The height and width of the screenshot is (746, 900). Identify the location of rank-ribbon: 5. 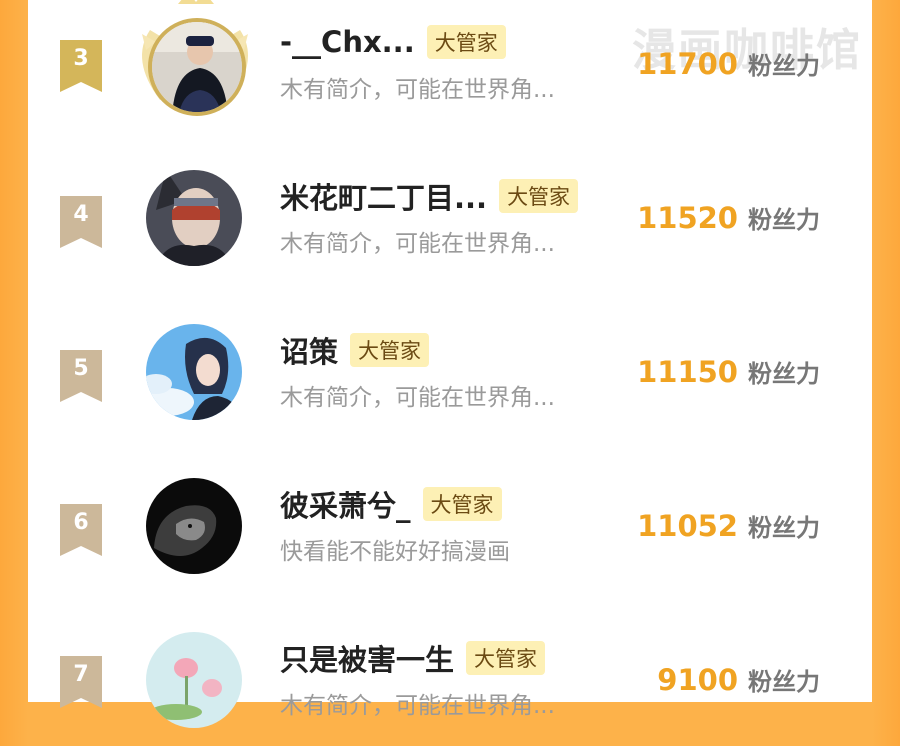
(81, 376).